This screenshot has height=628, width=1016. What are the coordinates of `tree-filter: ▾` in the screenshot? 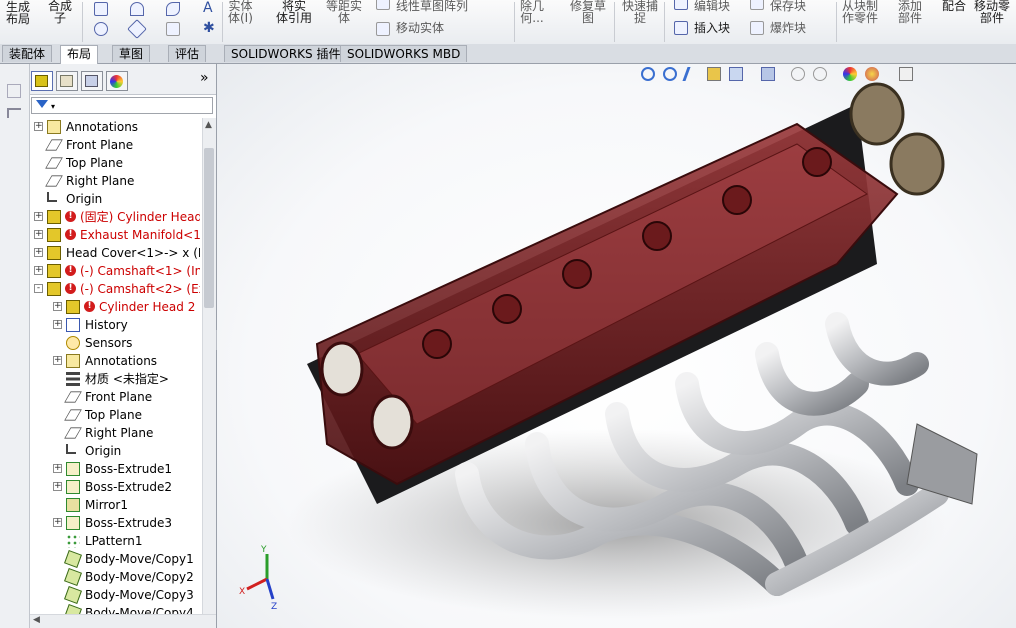 It's located at (122, 105).